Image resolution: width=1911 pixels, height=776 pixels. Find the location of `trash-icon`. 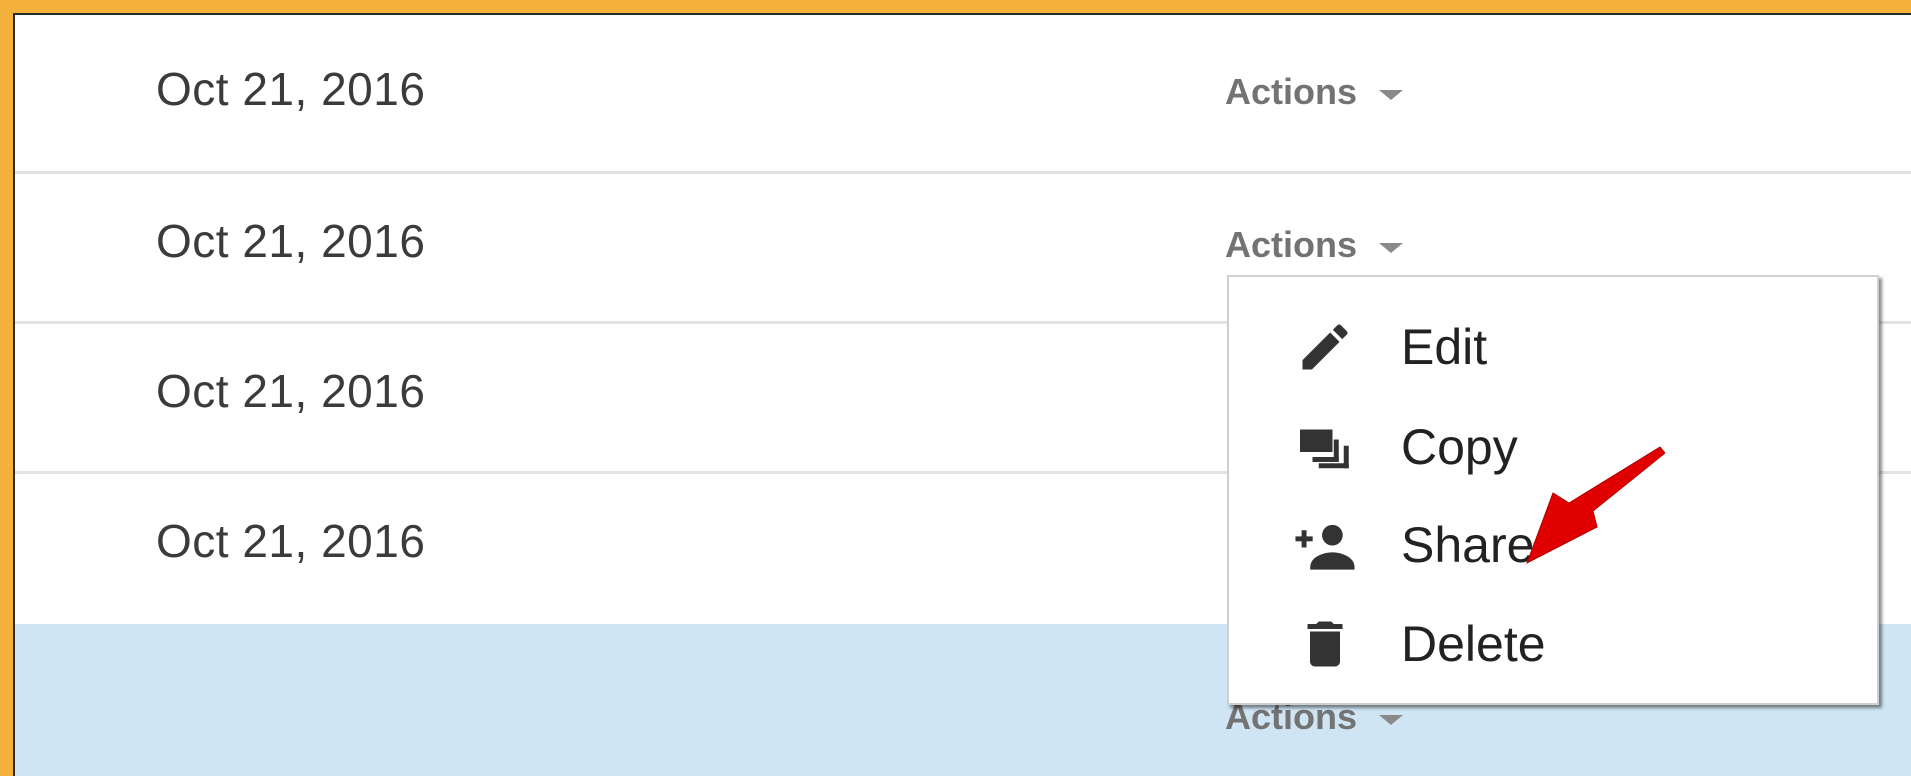

trash-icon is located at coordinates (1325, 644).